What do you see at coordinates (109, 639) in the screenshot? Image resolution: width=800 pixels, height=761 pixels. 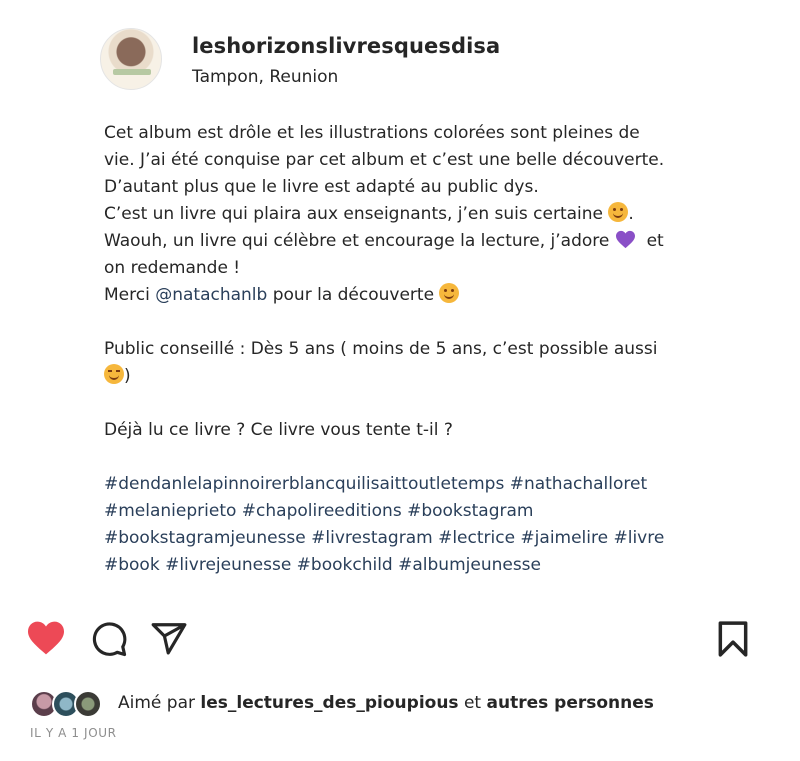 I see `comment-bubble-icon` at bounding box center [109, 639].